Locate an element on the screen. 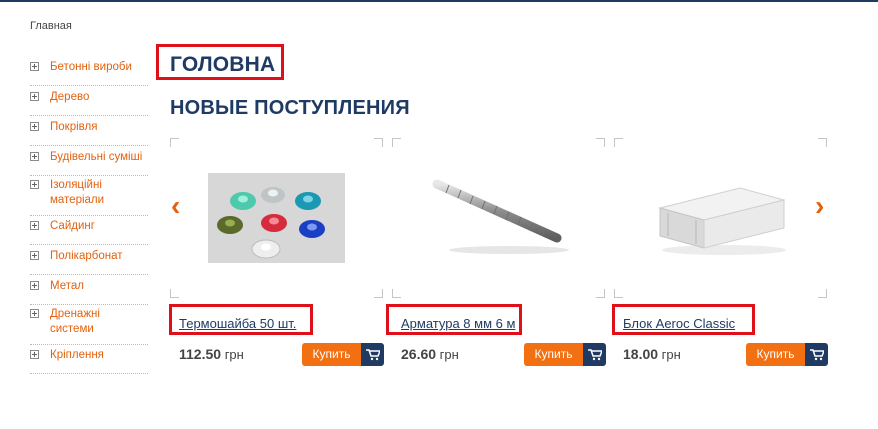 The width and height of the screenshot is (878, 429). product-title-link: Блок Aeroc Classic is located at coordinates (679, 323).